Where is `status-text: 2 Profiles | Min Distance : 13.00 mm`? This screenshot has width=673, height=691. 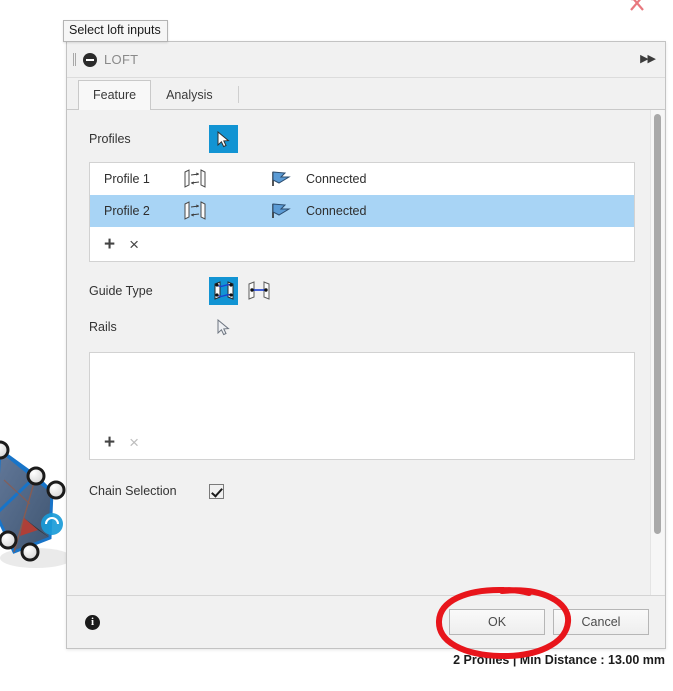 status-text: 2 Profiles | Min Distance : 13.00 mm is located at coordinates (559, 660).